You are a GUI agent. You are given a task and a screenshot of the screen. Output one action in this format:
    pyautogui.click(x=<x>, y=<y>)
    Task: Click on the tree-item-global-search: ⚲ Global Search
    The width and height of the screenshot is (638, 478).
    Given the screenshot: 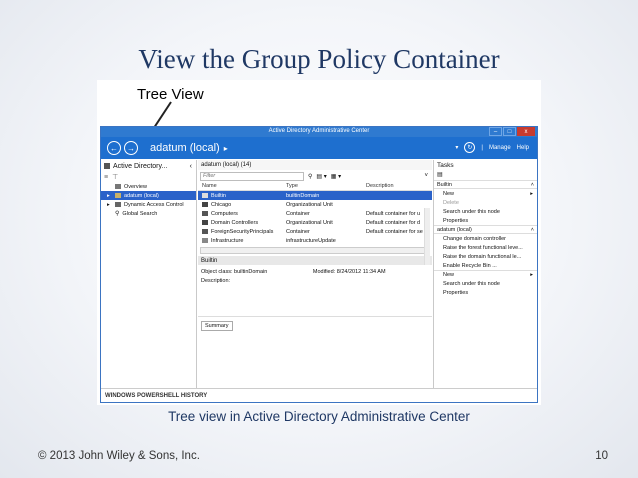 What is the action you would take?
    pyautogui.click(x=148, y=213)
    